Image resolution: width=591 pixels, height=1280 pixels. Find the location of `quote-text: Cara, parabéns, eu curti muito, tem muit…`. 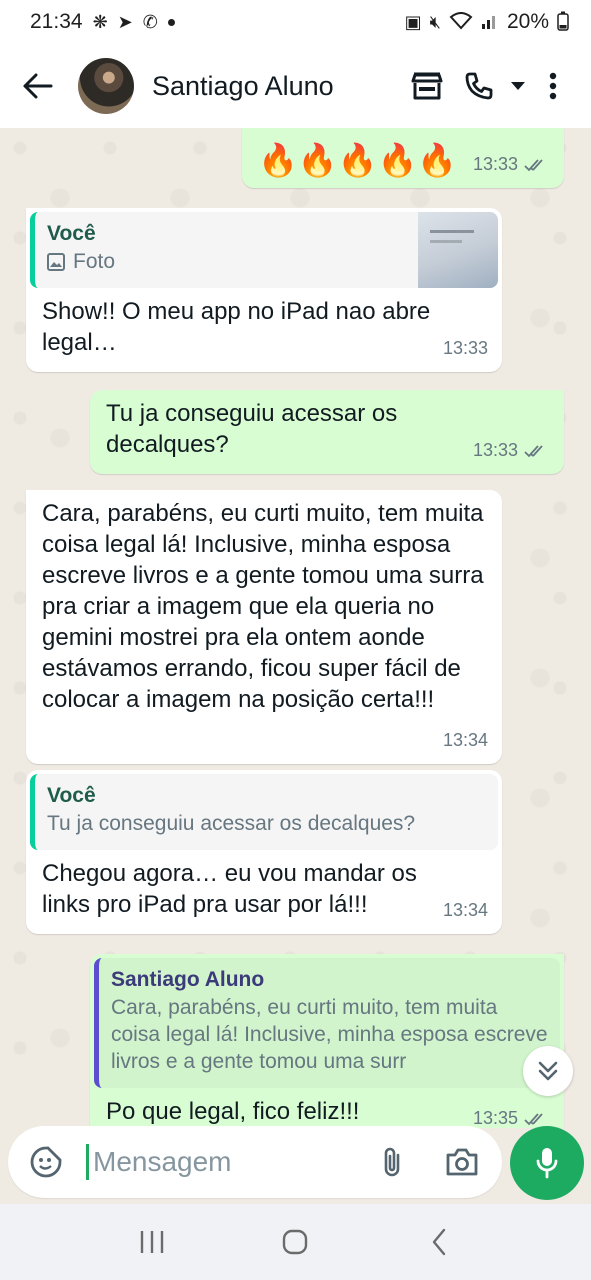

quote-text: Cara, parabéns, eu curti muito, tem muit… is located at coordinates (329, 1034).